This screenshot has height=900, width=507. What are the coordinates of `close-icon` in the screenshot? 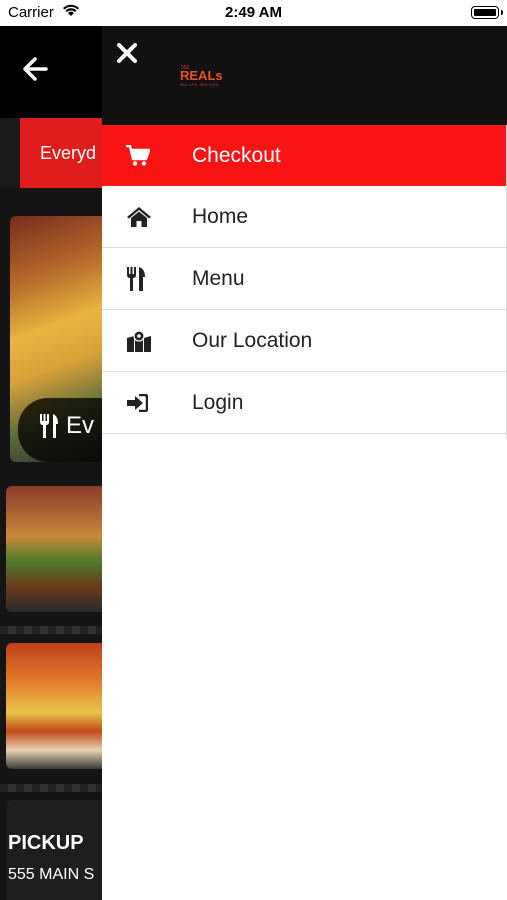 It's located at (127, 55).